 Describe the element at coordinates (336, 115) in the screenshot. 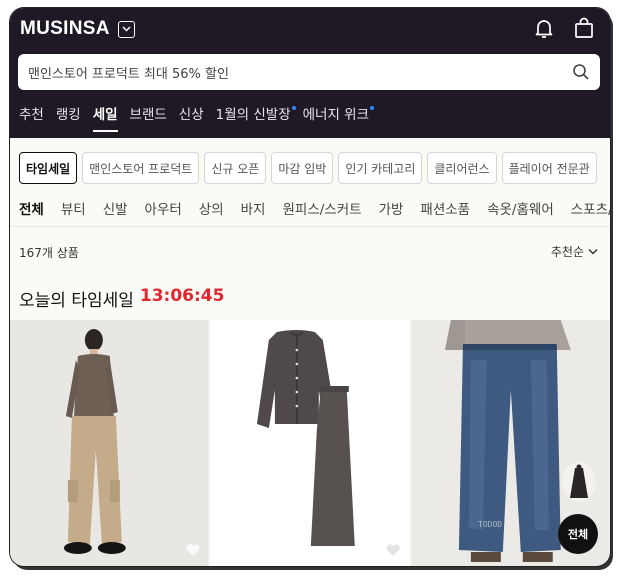

I see `nav-label: 에너지 위크` at that location.